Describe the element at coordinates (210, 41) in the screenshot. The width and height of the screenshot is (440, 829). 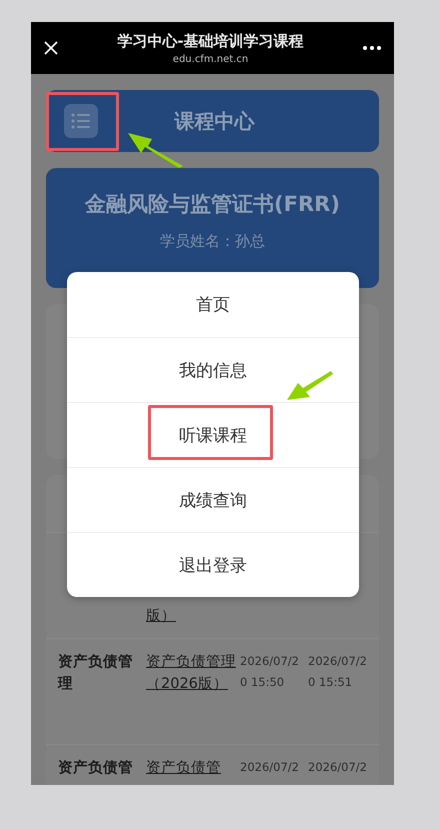
I see `page-title: 学习中心-基础培训学习课程` at that location.